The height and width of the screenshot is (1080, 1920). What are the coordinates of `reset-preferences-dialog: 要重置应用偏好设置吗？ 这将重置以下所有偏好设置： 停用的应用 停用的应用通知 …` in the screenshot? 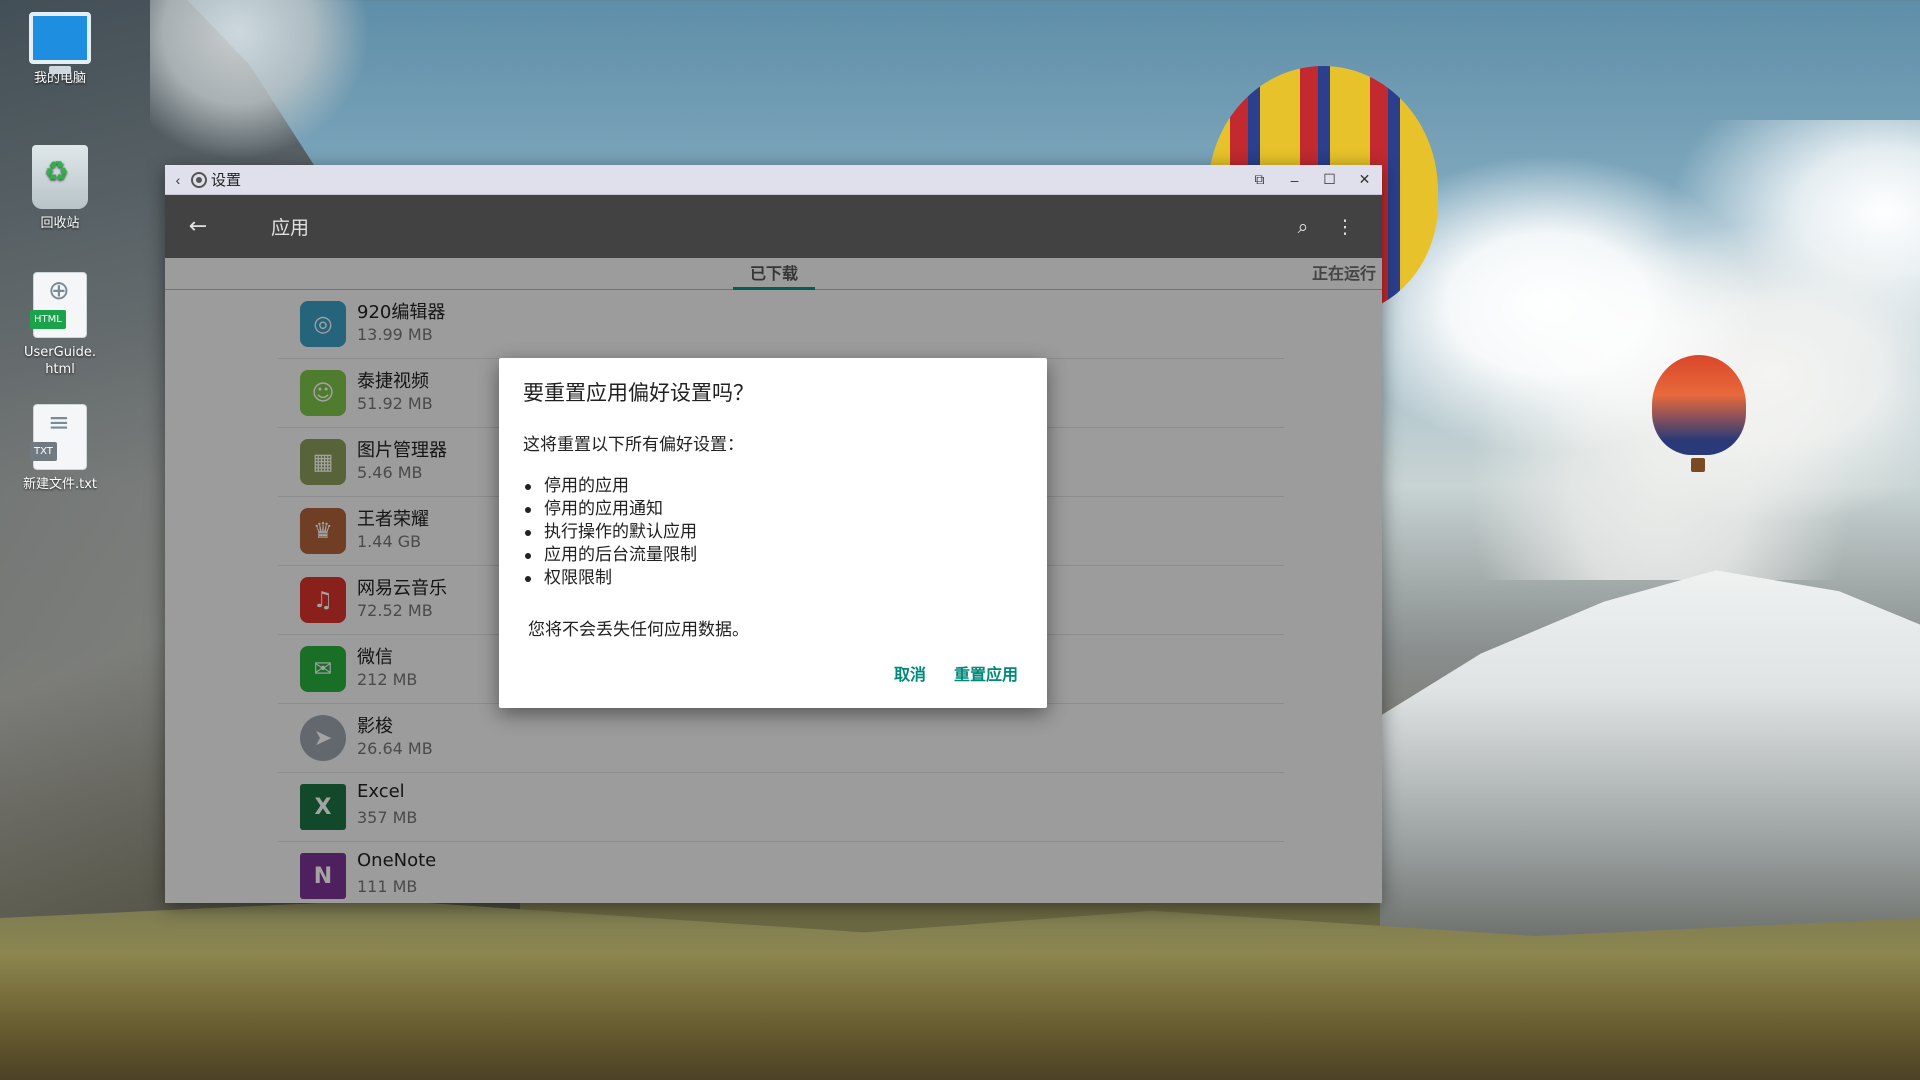 It's located at (773, 533).